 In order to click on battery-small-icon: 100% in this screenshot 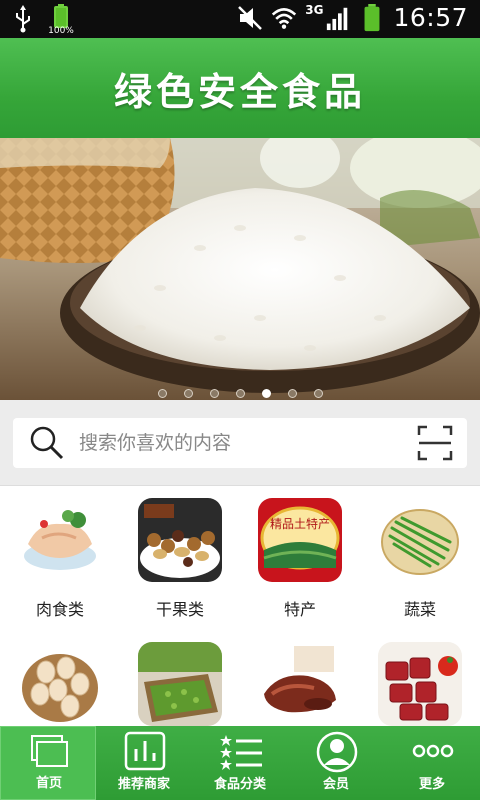, I will do `click(61, 20)`.